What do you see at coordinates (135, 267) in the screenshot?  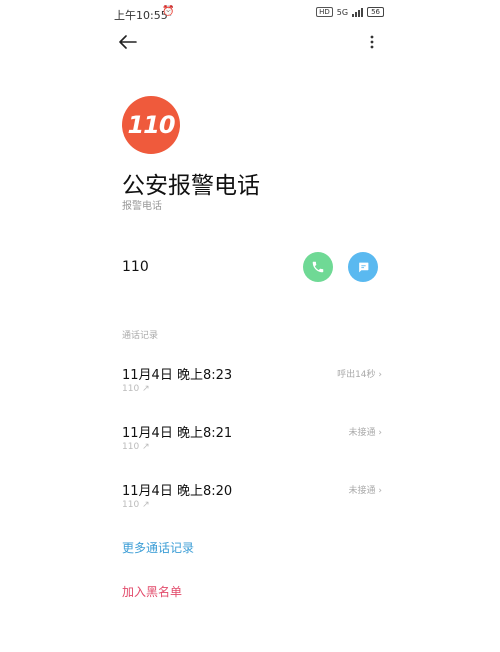 I see `phone-number: 110` at bounding box center [135, 267].